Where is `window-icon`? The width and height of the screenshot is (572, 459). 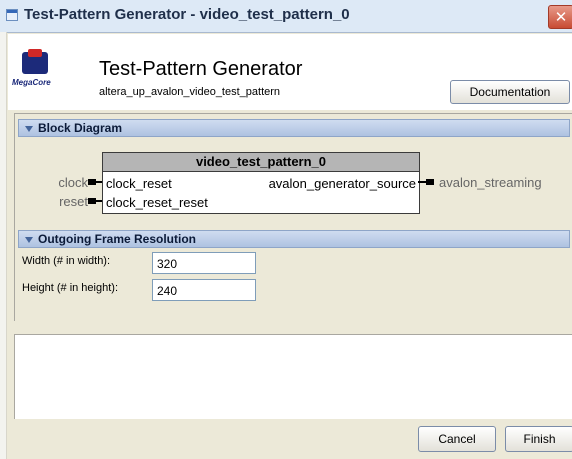
window-icon is located at coordinates (12, 15).